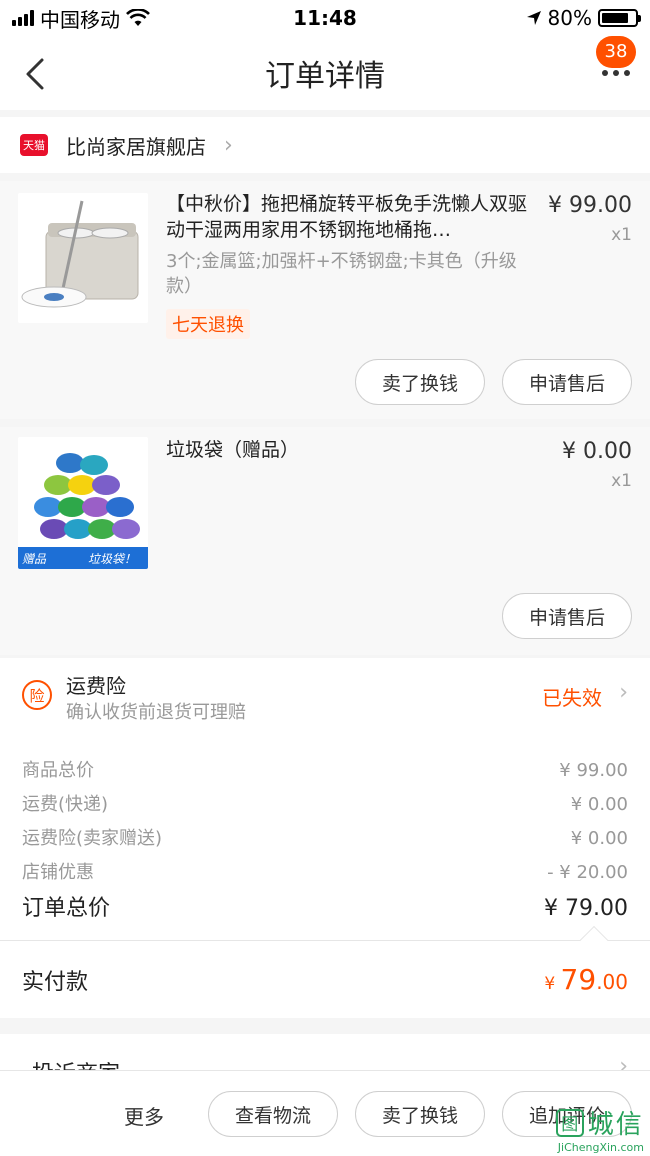 This screenshot has width=650, height=1156. What do you see at coordinates (325, 909) in the screenshot?
I see `order-total-row: 订单总价 ¥ 79.00` at bounding box center [325, 909].